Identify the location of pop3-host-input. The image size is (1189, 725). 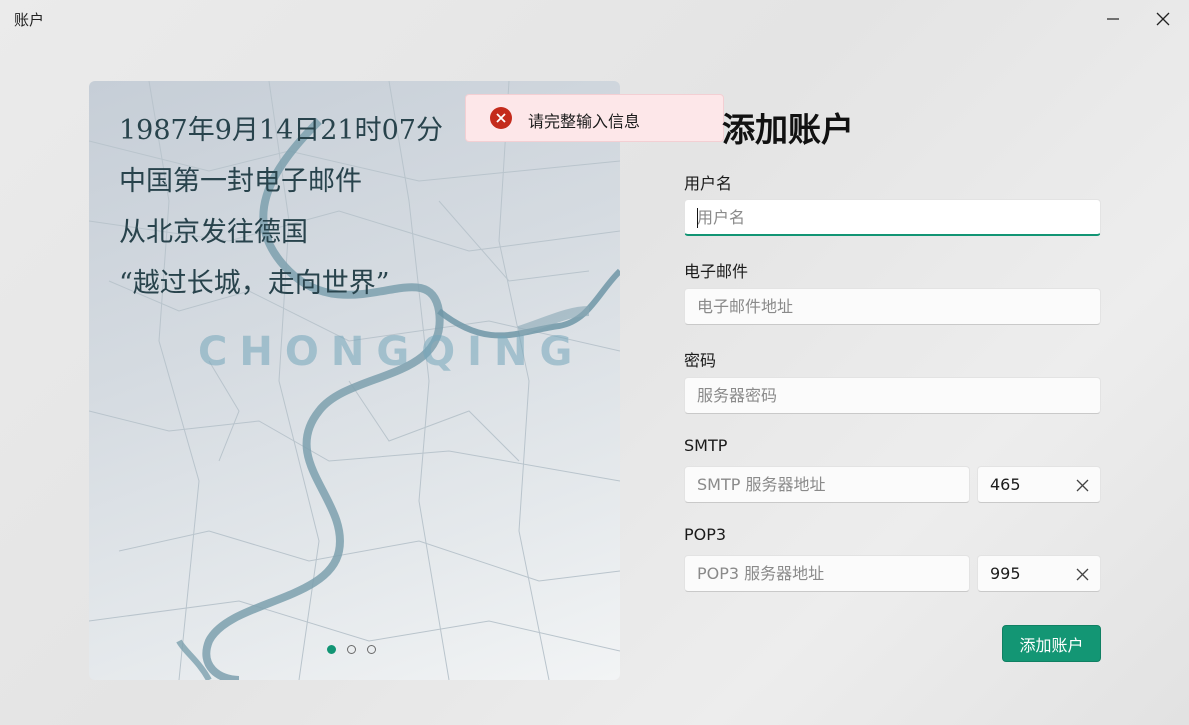
(827, 573).